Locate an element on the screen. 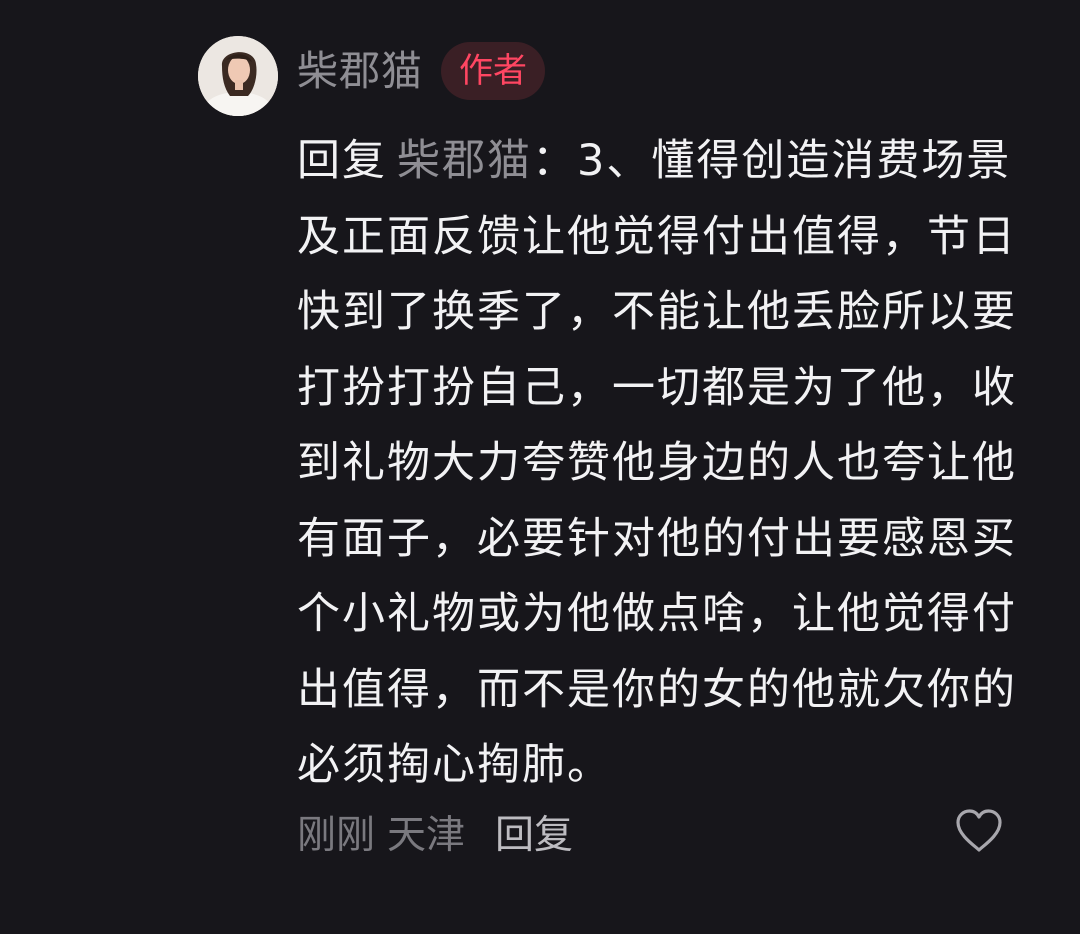 This screenshot has width=1080, height=934. heart-icon is located at coordinates (979, 830).